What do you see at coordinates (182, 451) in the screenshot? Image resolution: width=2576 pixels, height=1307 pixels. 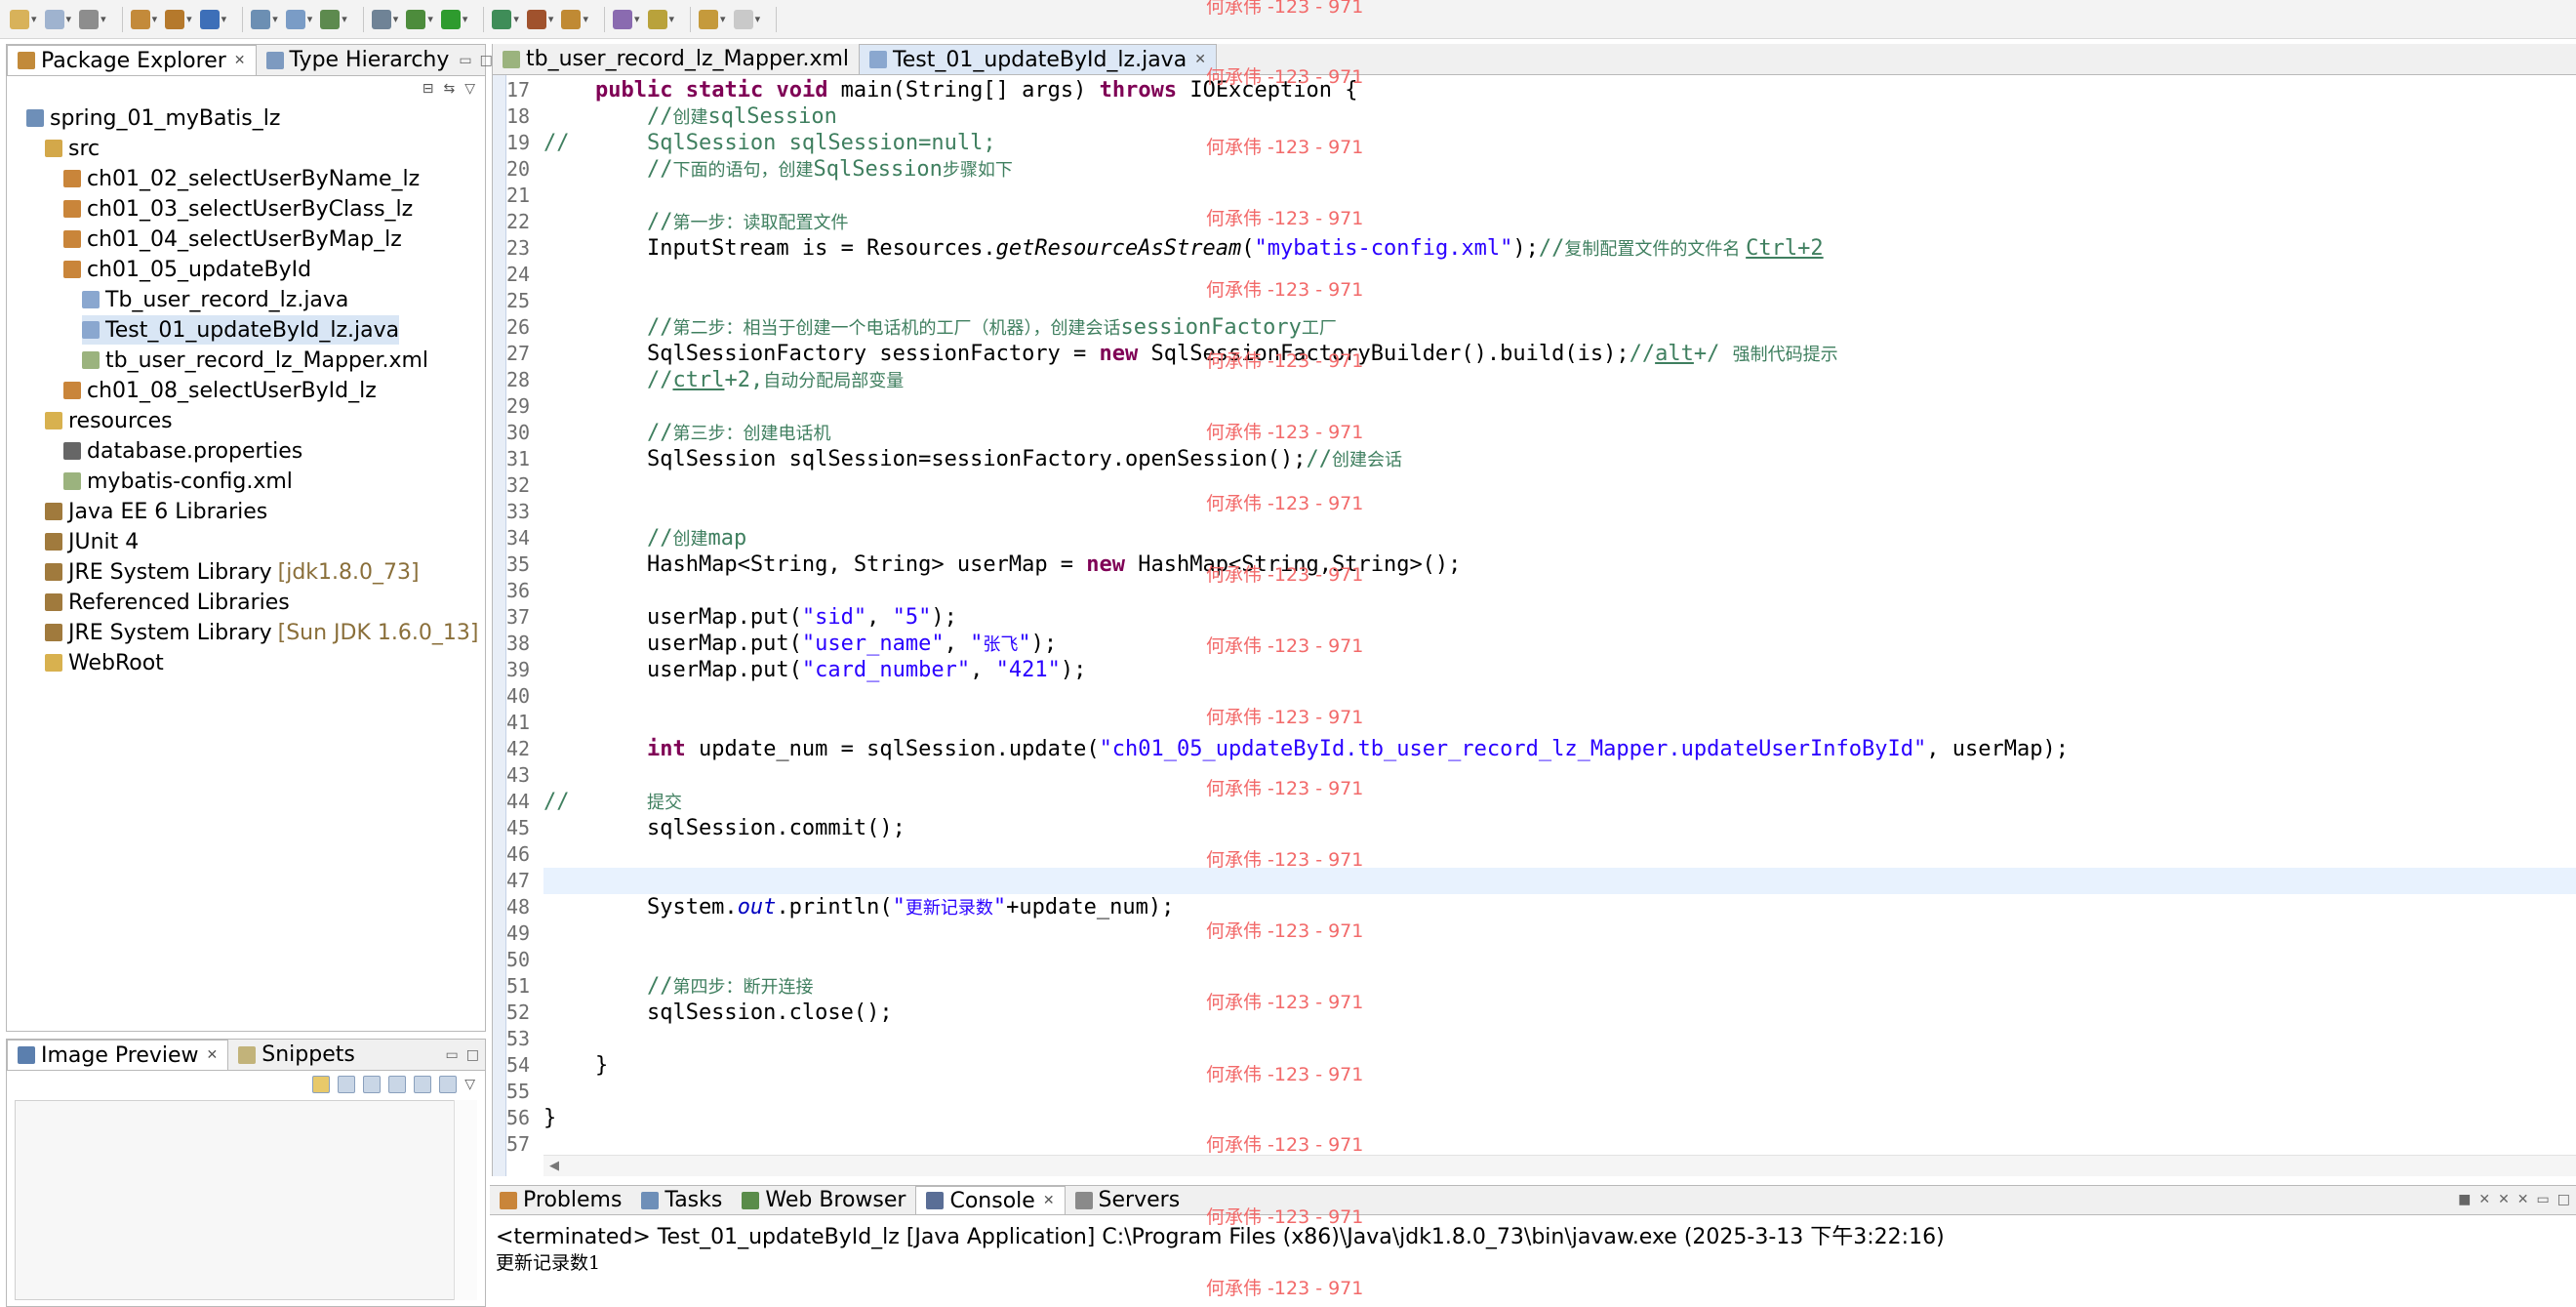 I see `tree-item: database.properties` at bounding box center [182, 451].